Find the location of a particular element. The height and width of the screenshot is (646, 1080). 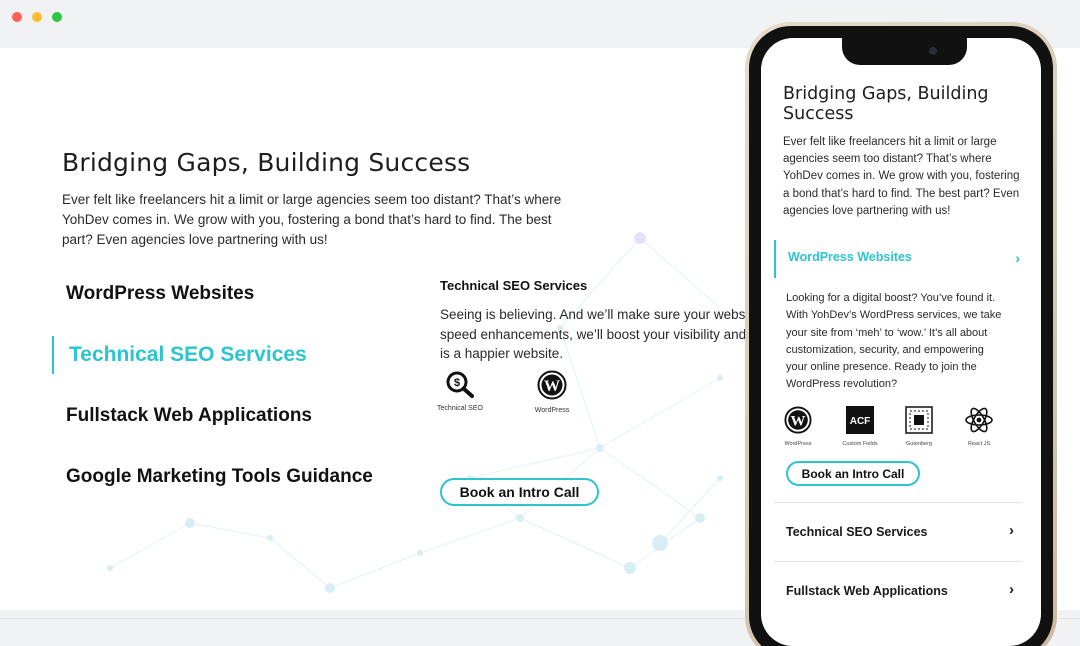

react-icon is located at coordinates (979, 420).